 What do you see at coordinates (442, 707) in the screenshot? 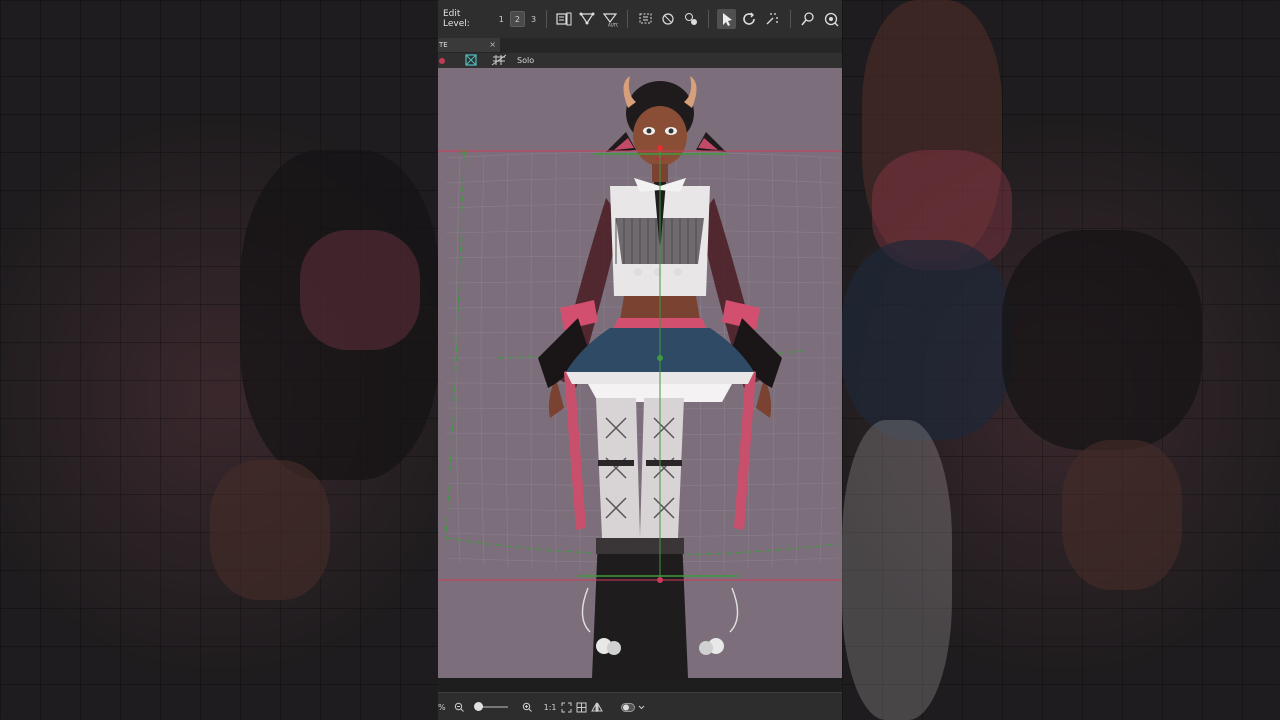
I see `zoom-percent-label: %` at bounding box center [442, 707].